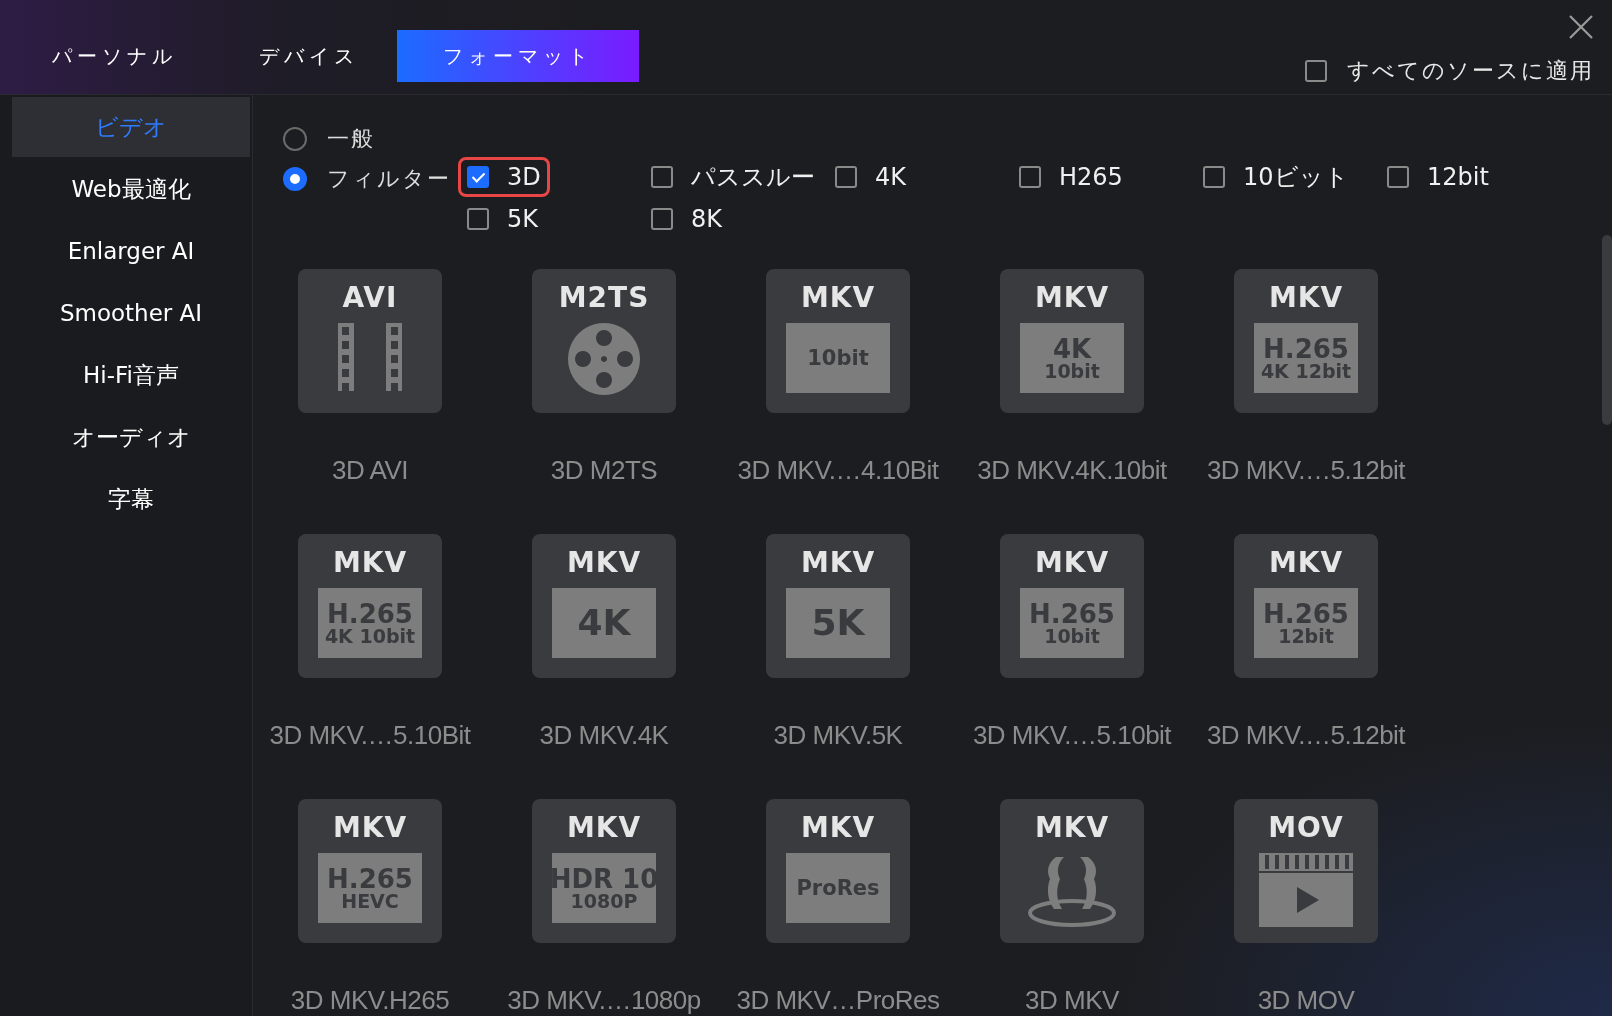 This screenshot has height=1016, width=1612. I want to click on format-badge: 10bit, so click(838, 358).